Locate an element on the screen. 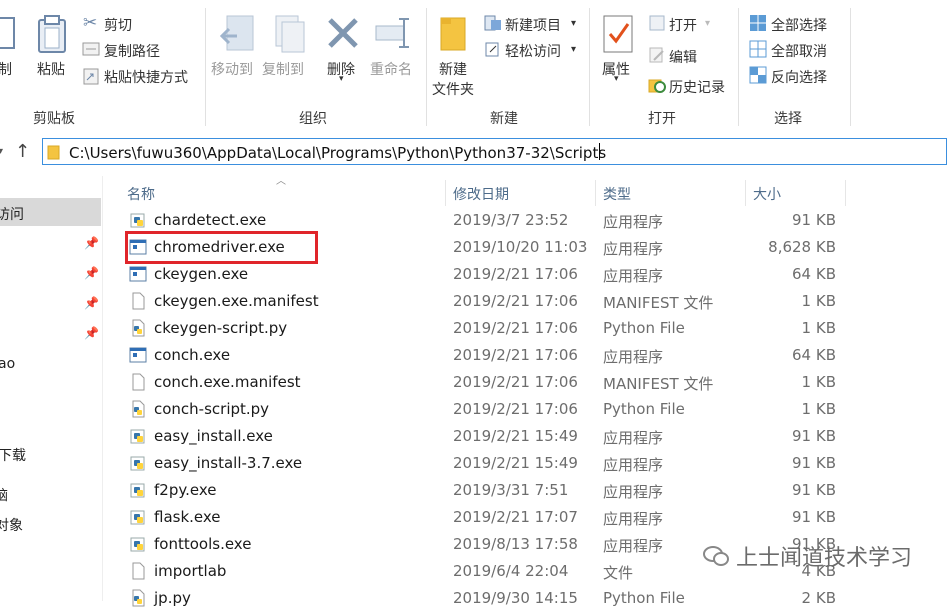 The width and height of the screenshot is (948, 612). copy-path-button: 复制路径 is located at coordinates (132, 51).